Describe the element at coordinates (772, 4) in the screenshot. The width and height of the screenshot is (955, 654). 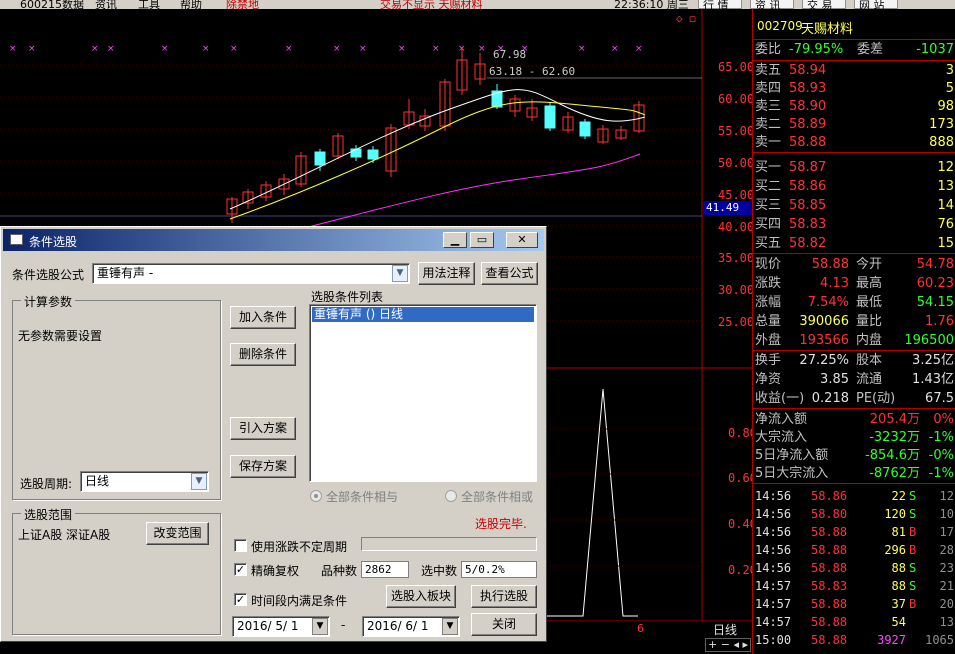
I see `info-tab: 资 讯` at that location.